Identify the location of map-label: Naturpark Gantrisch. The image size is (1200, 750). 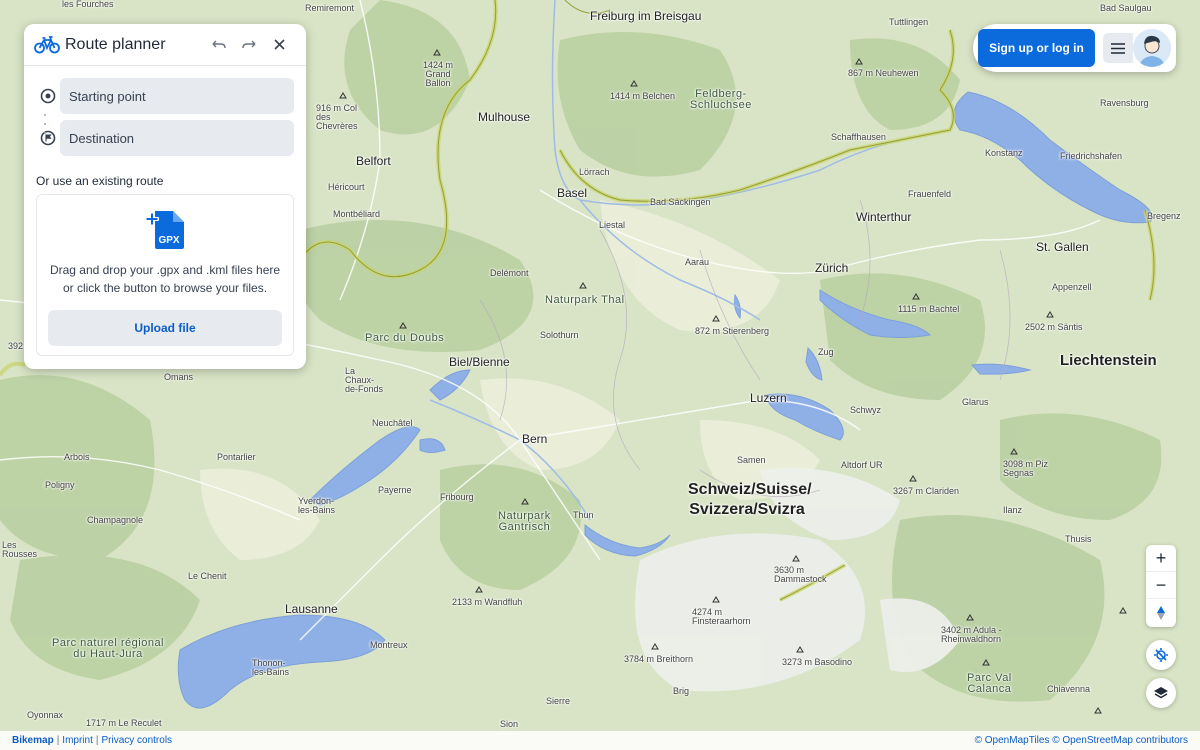
(524, 521).